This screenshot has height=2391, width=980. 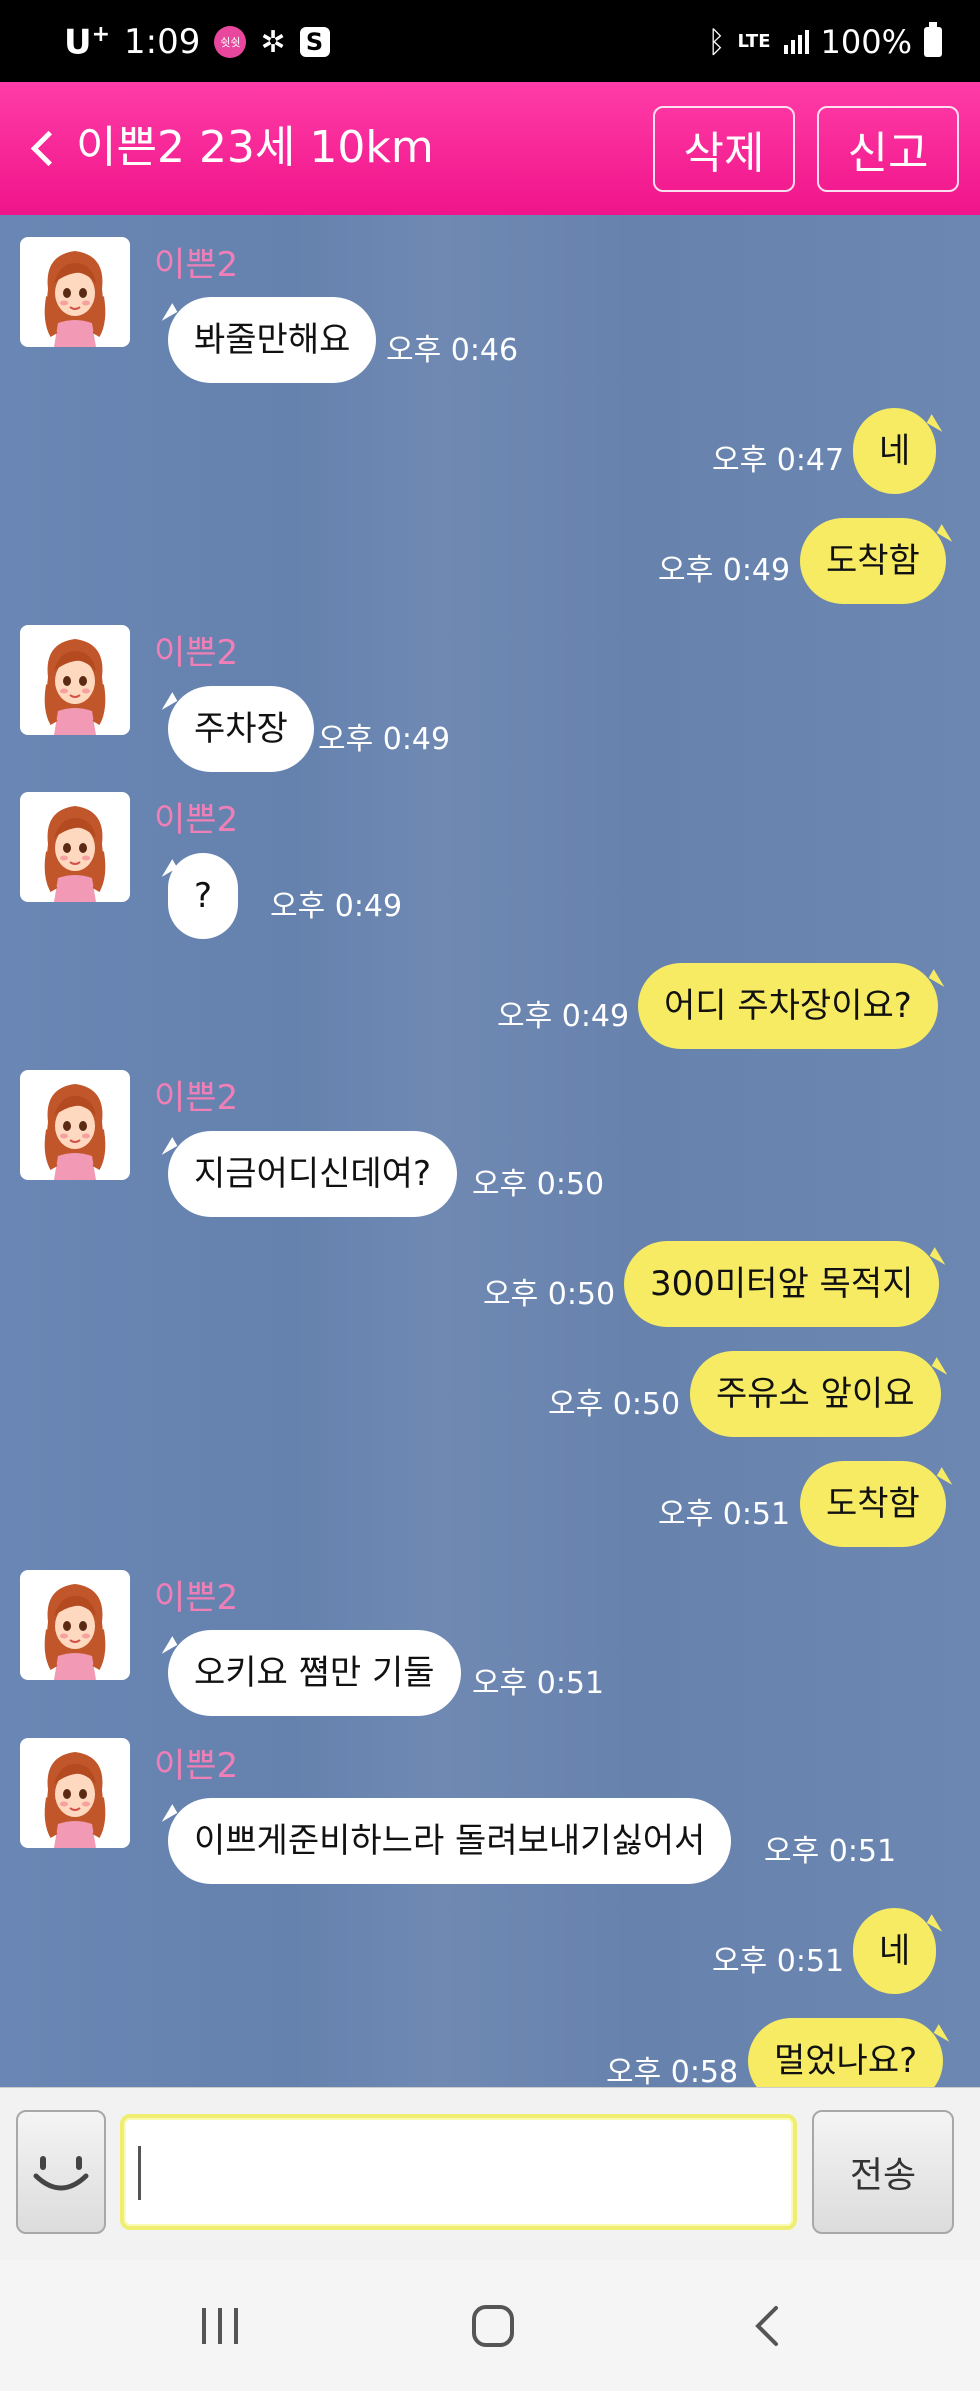 What do you see at coordinates (782, 1284) in the screenshot?
I see `message-bubble: 300미터앞 목적지` at bounding box center [782, 1284].